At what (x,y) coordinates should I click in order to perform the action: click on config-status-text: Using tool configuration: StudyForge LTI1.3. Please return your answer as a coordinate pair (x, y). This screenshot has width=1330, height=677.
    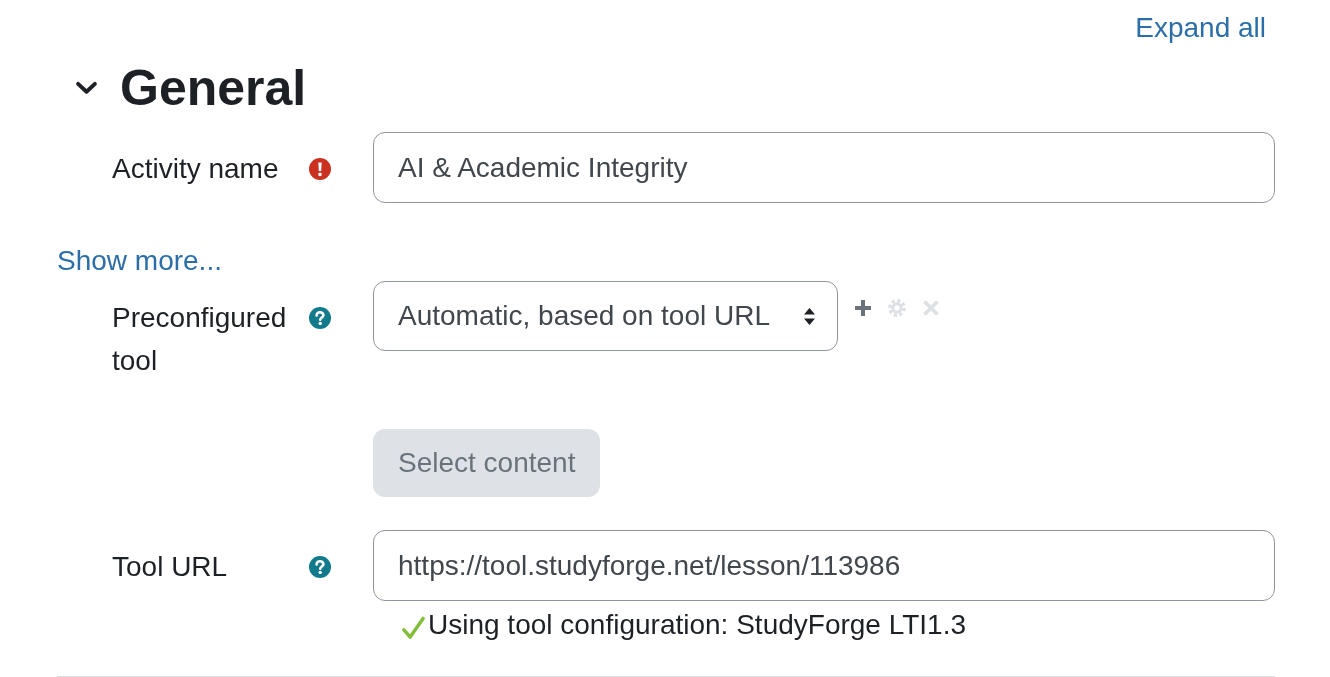
    Looking at the image, I should click on (697, 625).